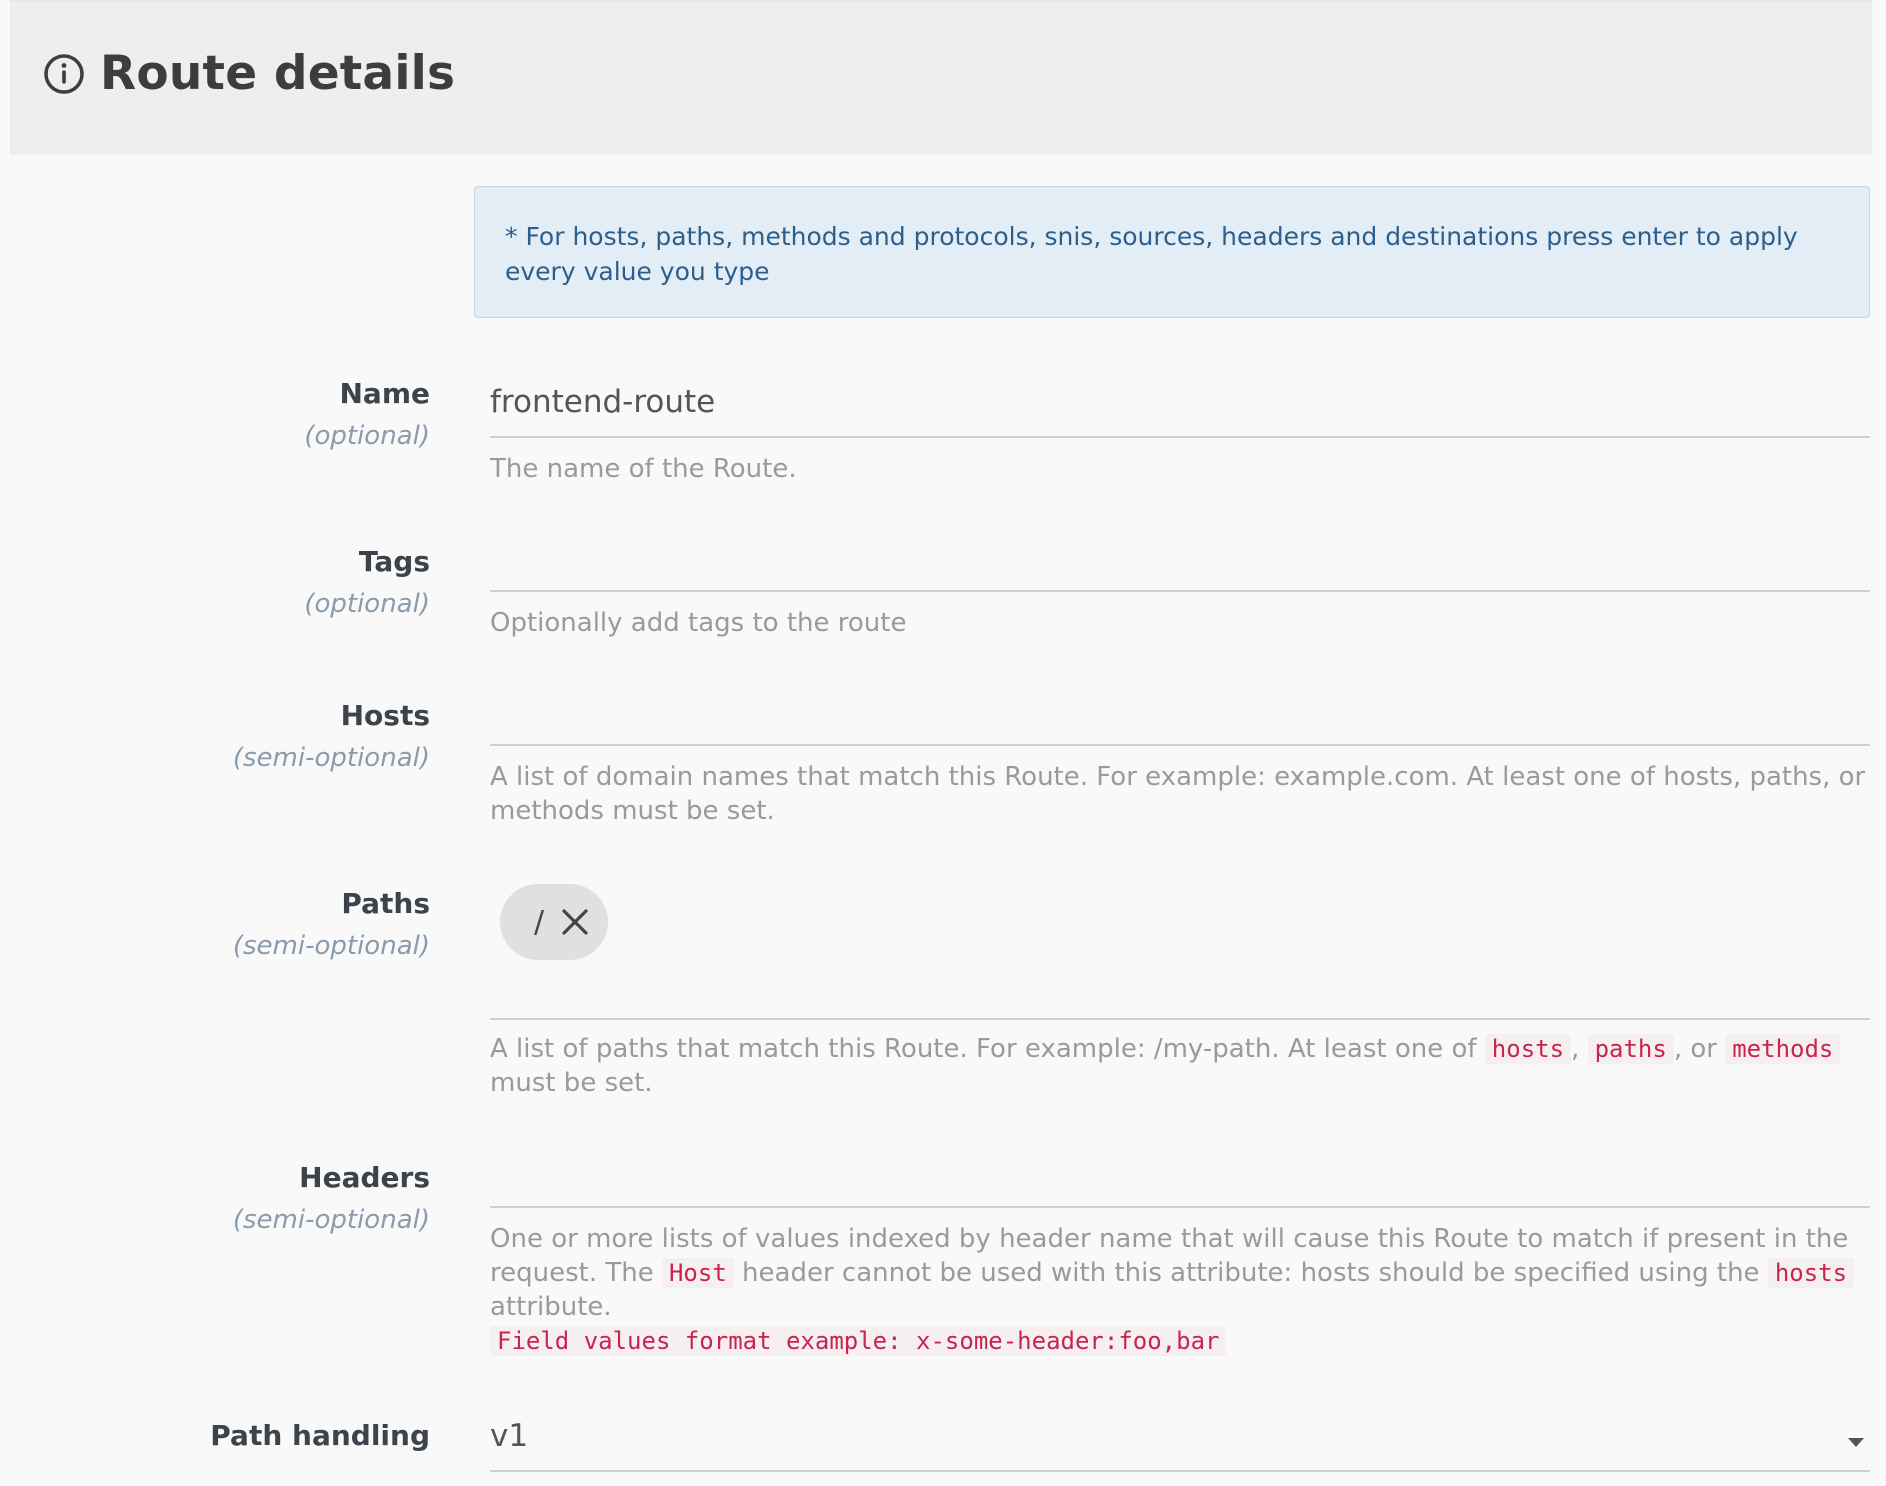 This screenshot has height=1486, width=1886. I want to click on name-label-group: Name (optional), so click(220, 415).